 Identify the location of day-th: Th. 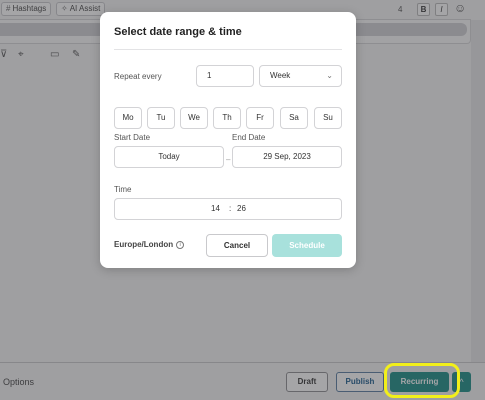
(227, 118).